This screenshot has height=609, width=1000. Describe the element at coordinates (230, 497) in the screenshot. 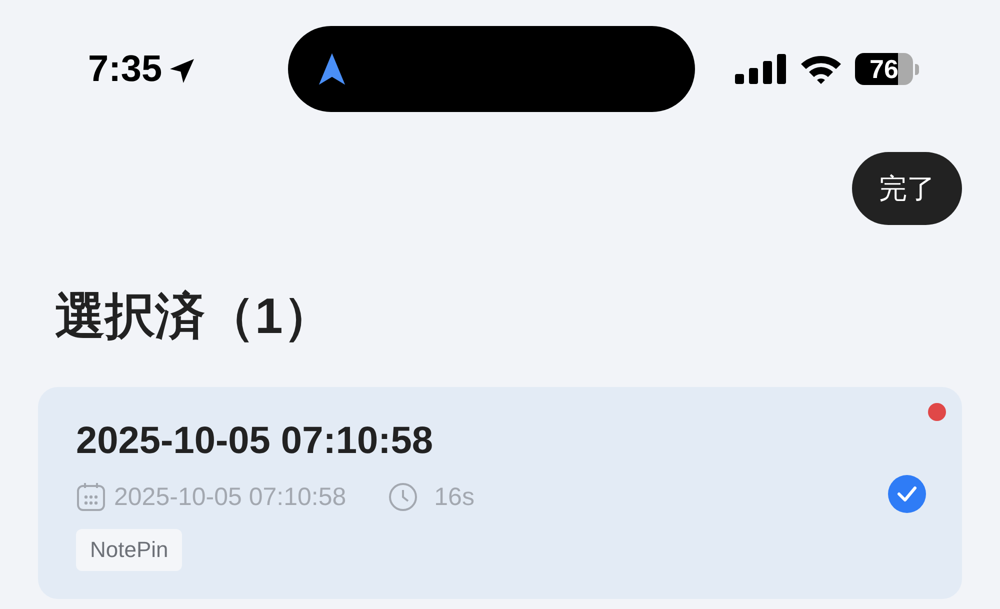

I see `recording-date: 2025-10-05 07:10:58` at that location.